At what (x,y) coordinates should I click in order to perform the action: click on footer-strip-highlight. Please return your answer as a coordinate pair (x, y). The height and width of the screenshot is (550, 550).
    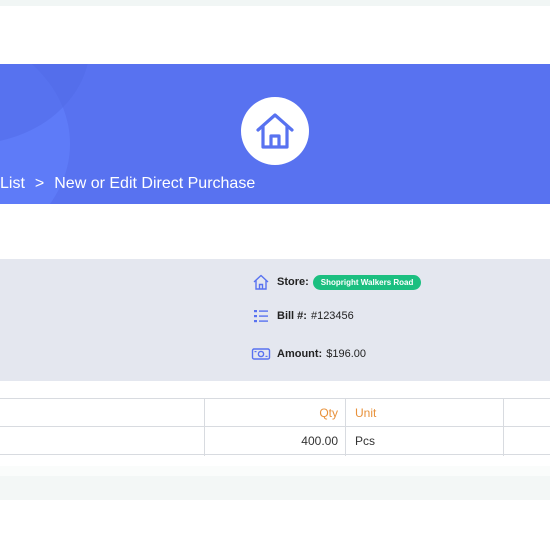
    Looking at the image, I should click on (275, 471).